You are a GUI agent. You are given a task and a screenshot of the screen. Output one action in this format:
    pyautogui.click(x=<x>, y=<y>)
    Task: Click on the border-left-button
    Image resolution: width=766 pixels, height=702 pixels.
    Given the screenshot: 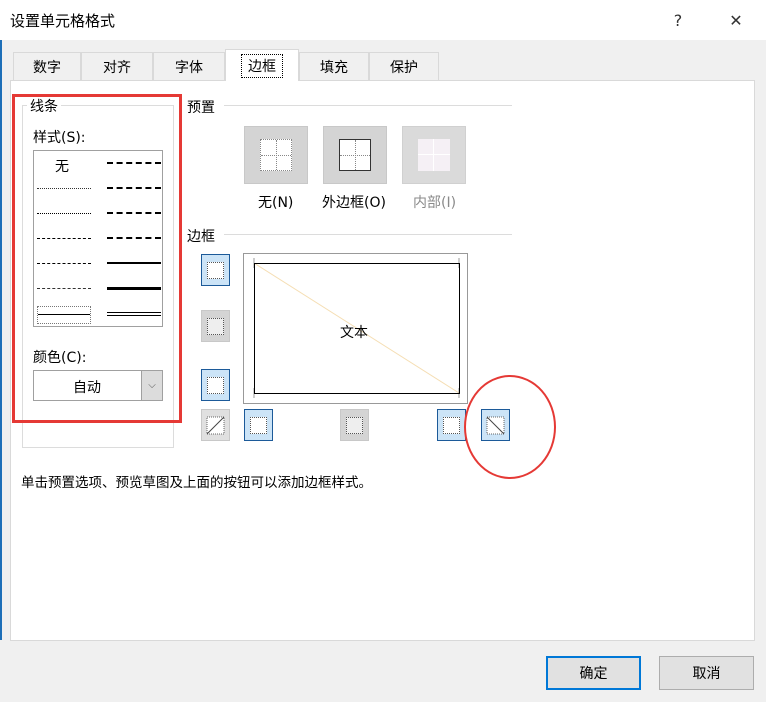 What is the action you would take?
    pyautogui.click(x=258, y=425)
    